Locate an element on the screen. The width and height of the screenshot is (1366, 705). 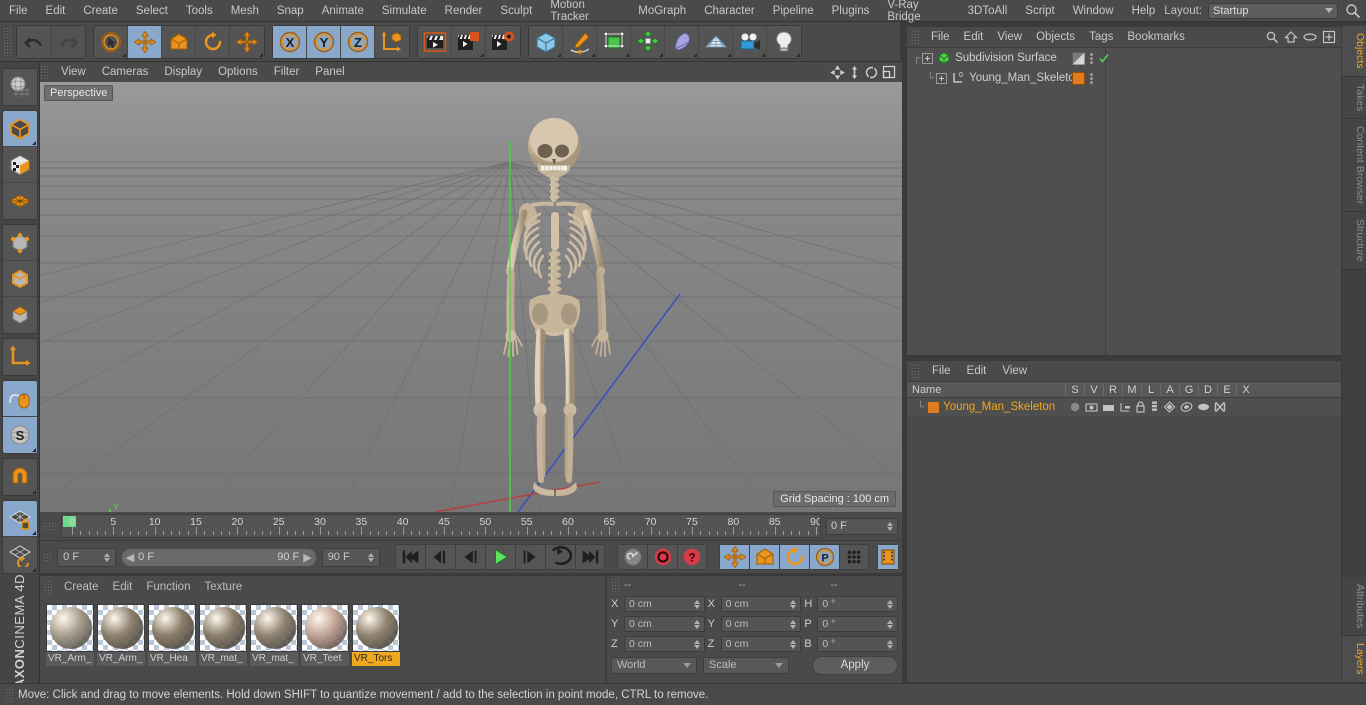
manager-icon is located at coordinates (1125, 407).